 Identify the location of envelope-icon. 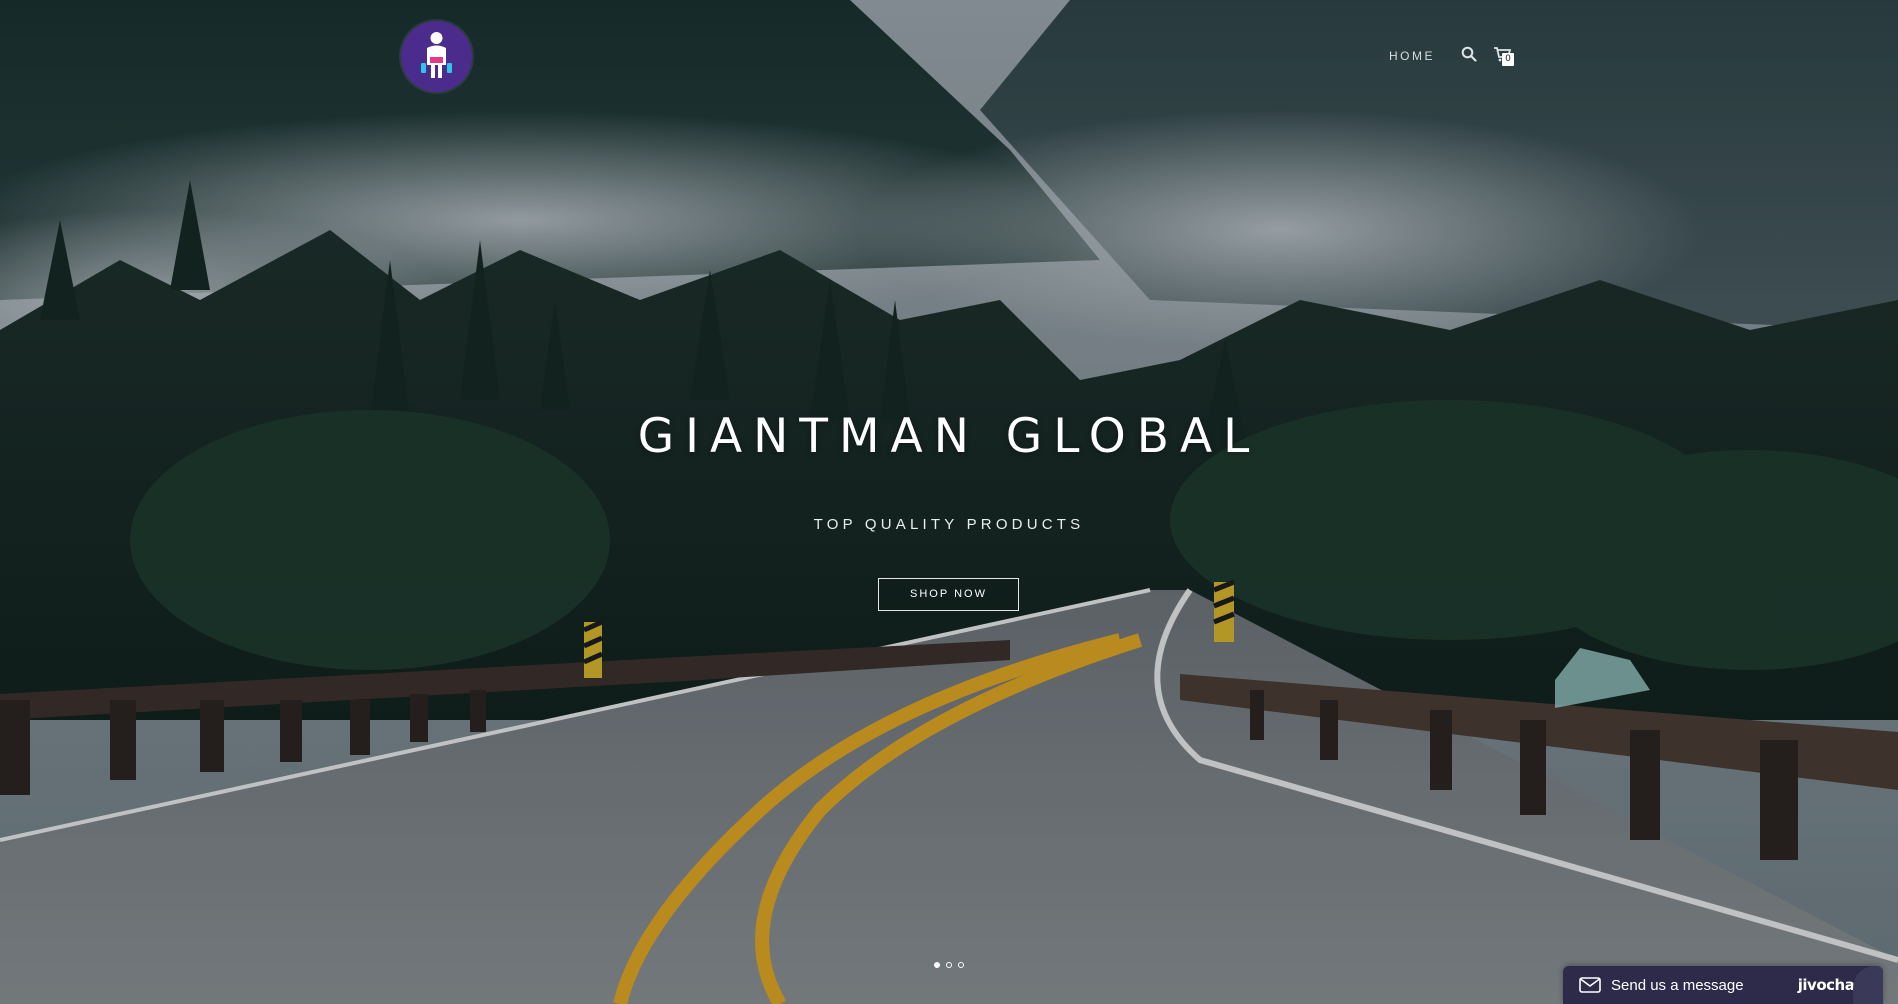
(1590, 985).